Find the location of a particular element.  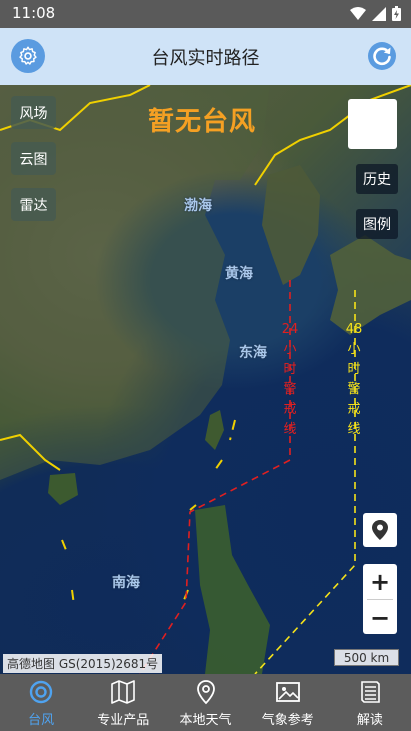

locate-button is located at coordinates (380, 530).